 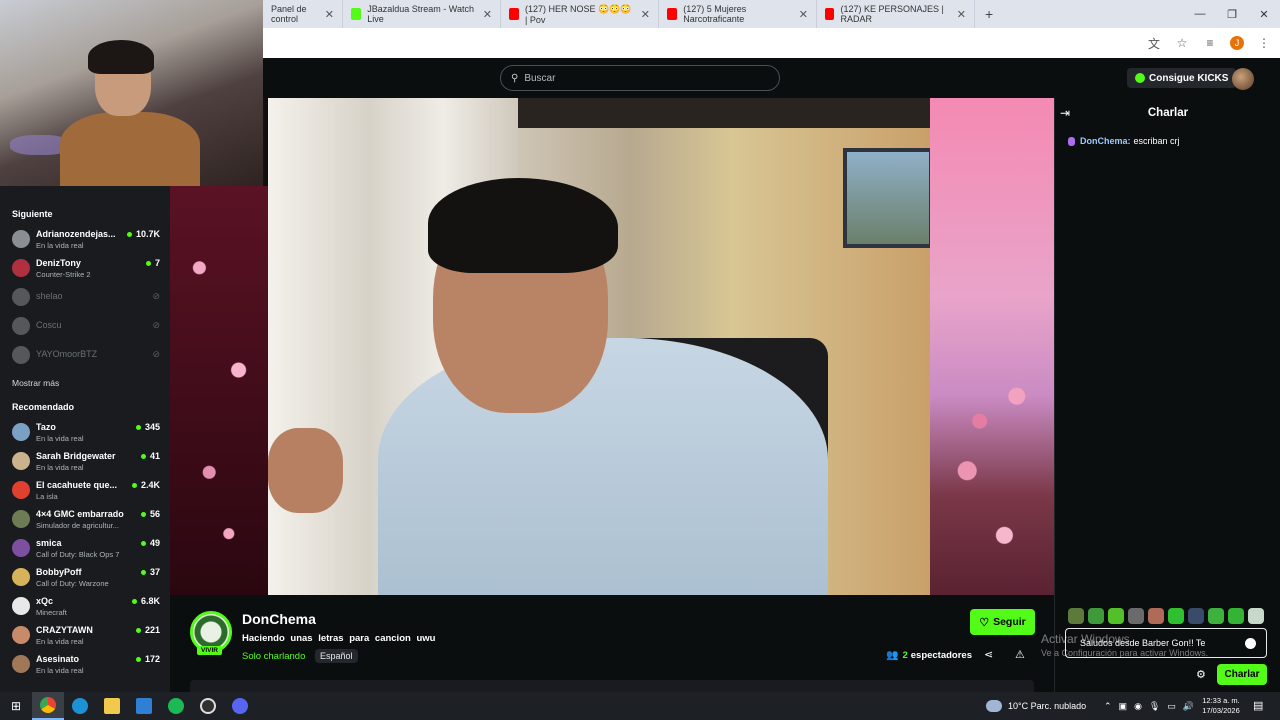 I want to click on viewer-count-value: 6.8K, so click(x=150, y=601).